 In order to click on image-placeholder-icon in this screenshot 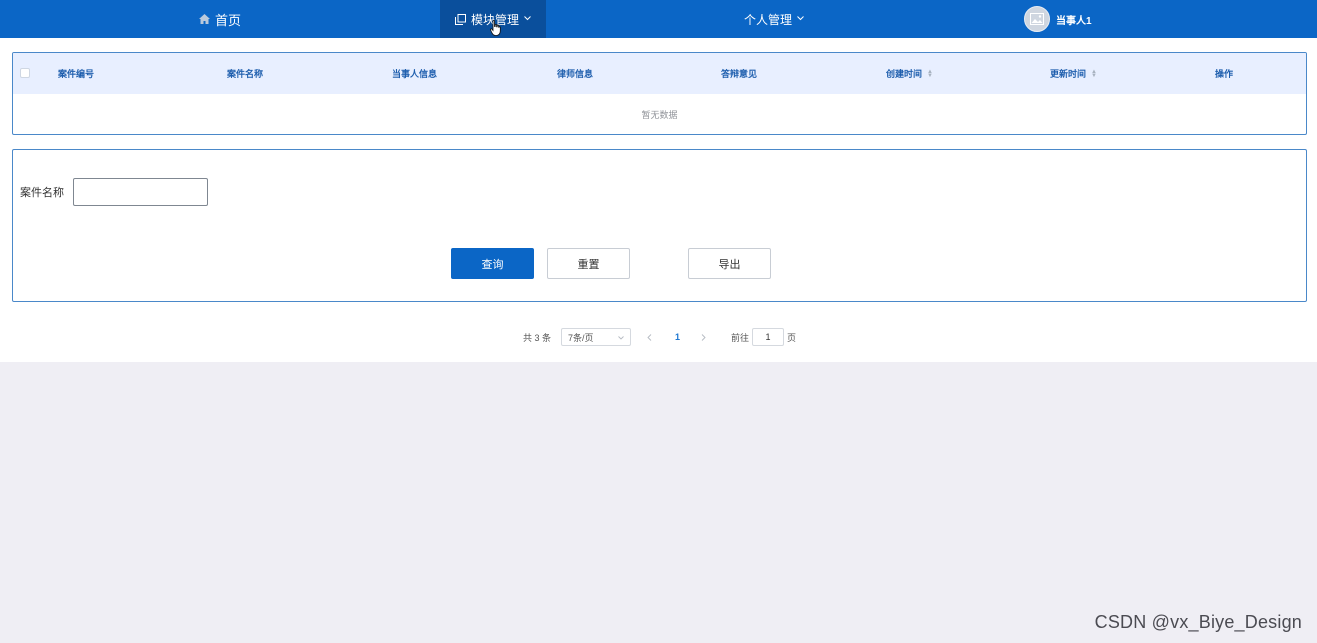, I will do `click(1037, 19)`.